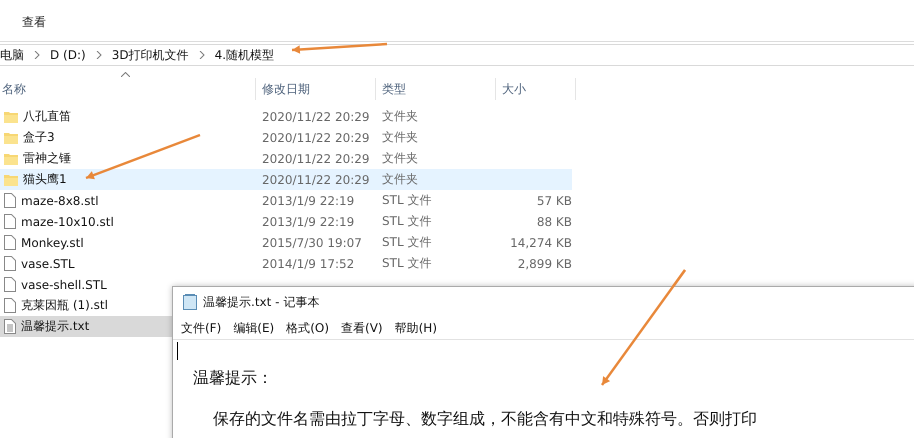  Describe the element at coordinates (554, 221) in the screenshot. I see `file-size: 88 KB` at that location.